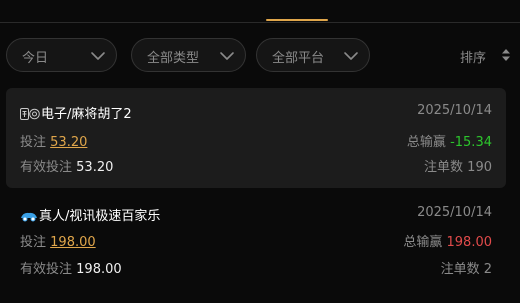 This screenshot has width=520, height=303. I want to click on live-casino-icon, so click(29, 217).